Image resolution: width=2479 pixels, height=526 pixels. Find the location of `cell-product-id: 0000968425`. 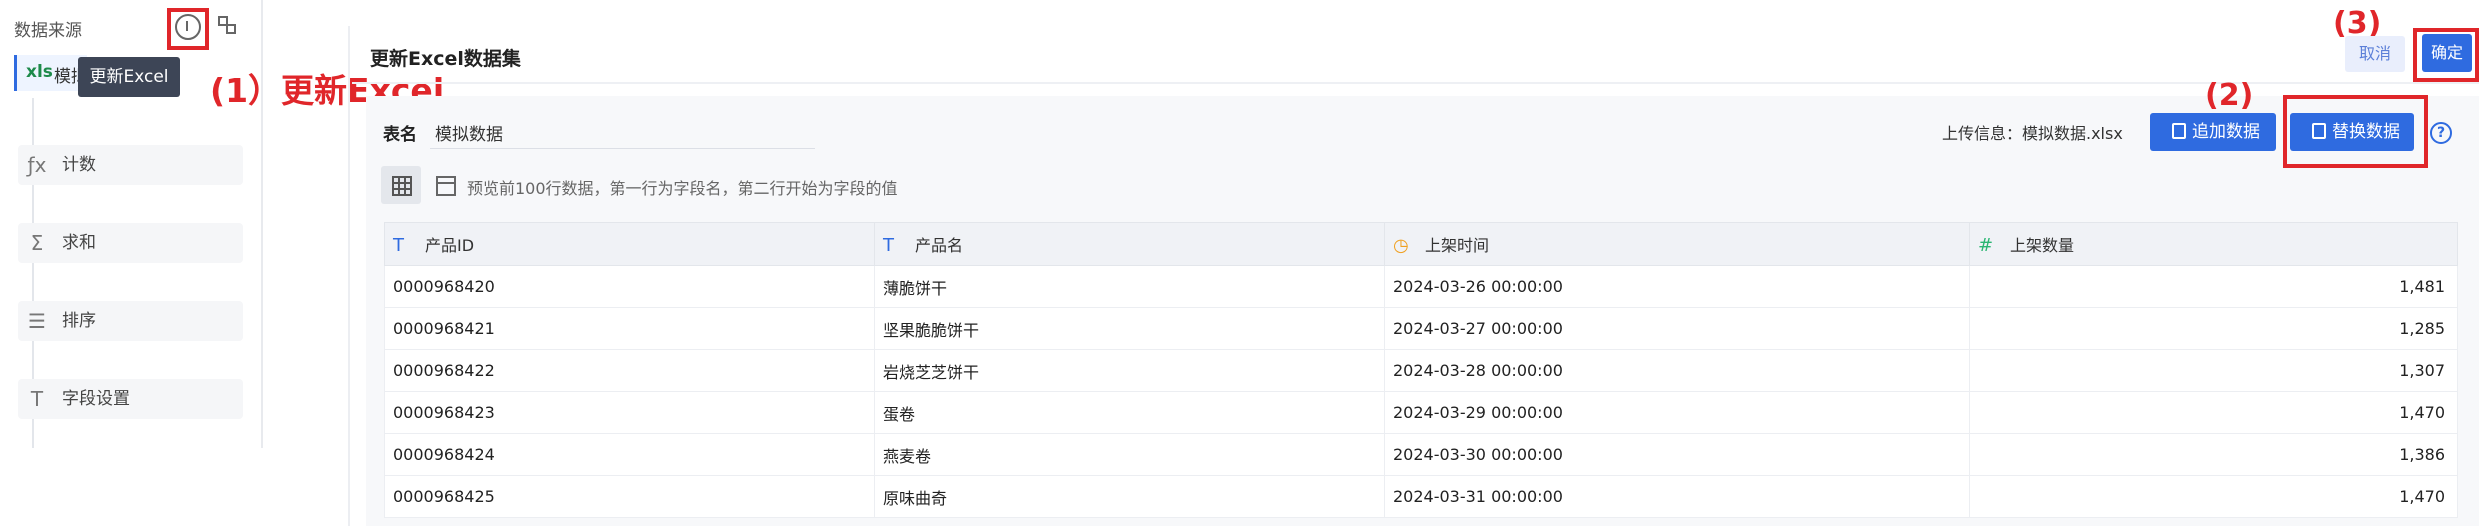

cell-product-id: 0000968425 is located at coordinates (629, 496).